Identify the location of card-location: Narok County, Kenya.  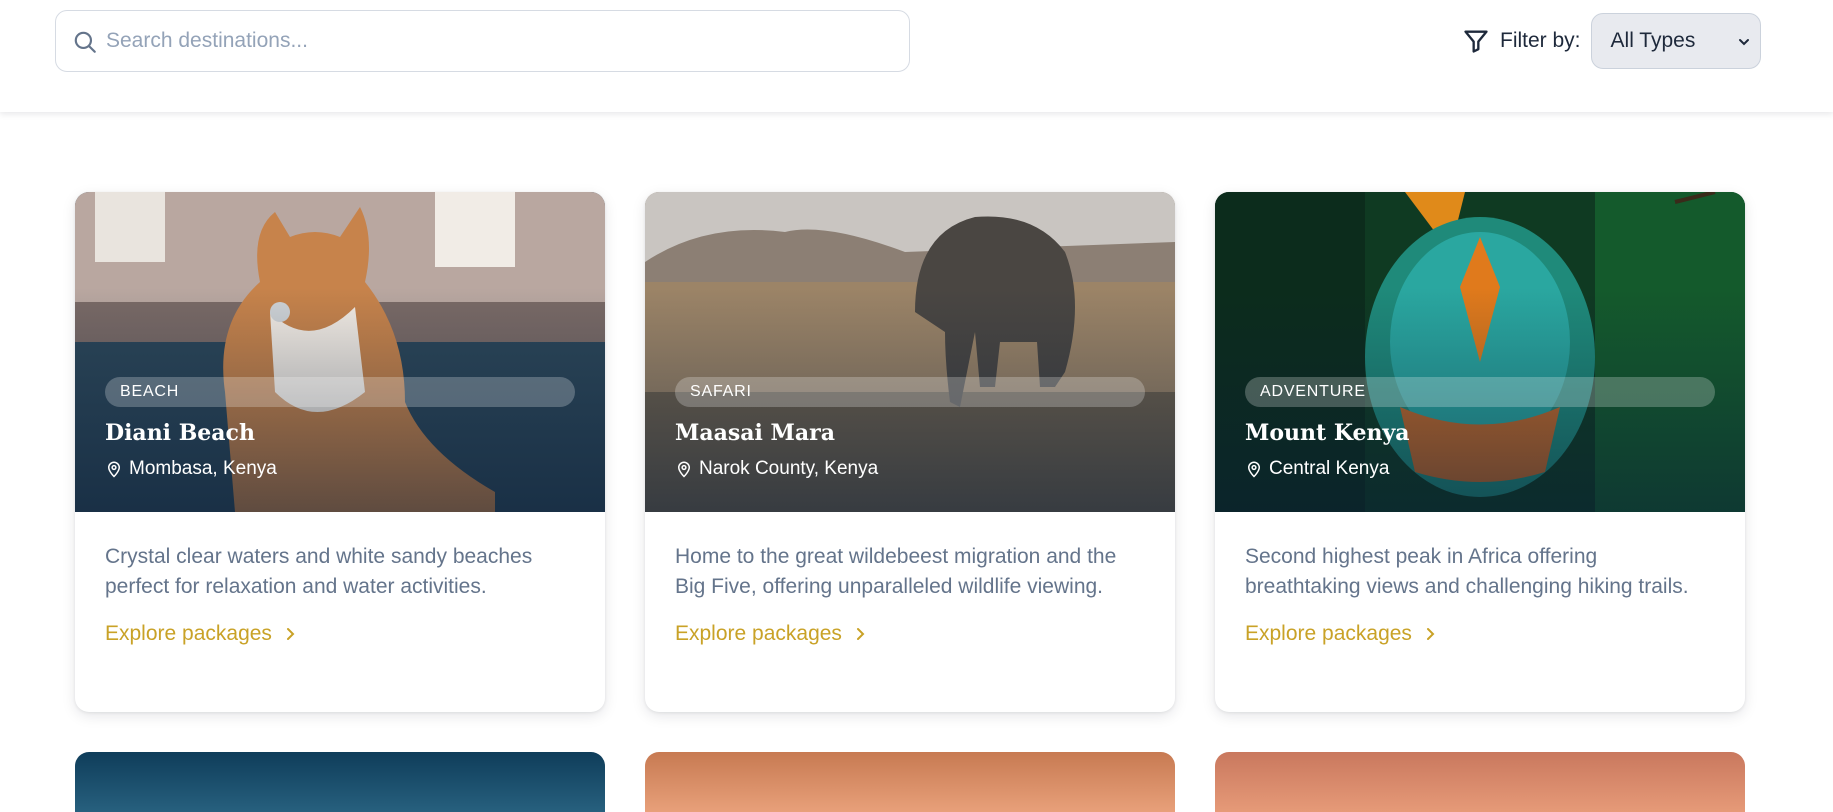
(776, 469).